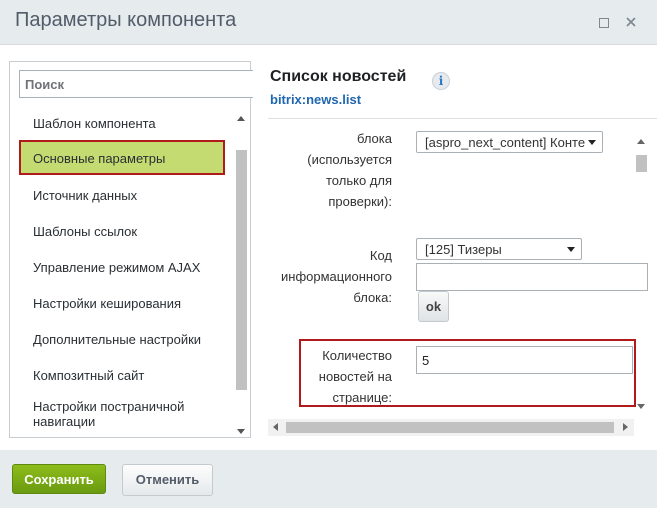 The width and height of the screenshot is (657, 508). I want to click on ok-button: ok, so click(433, 306).